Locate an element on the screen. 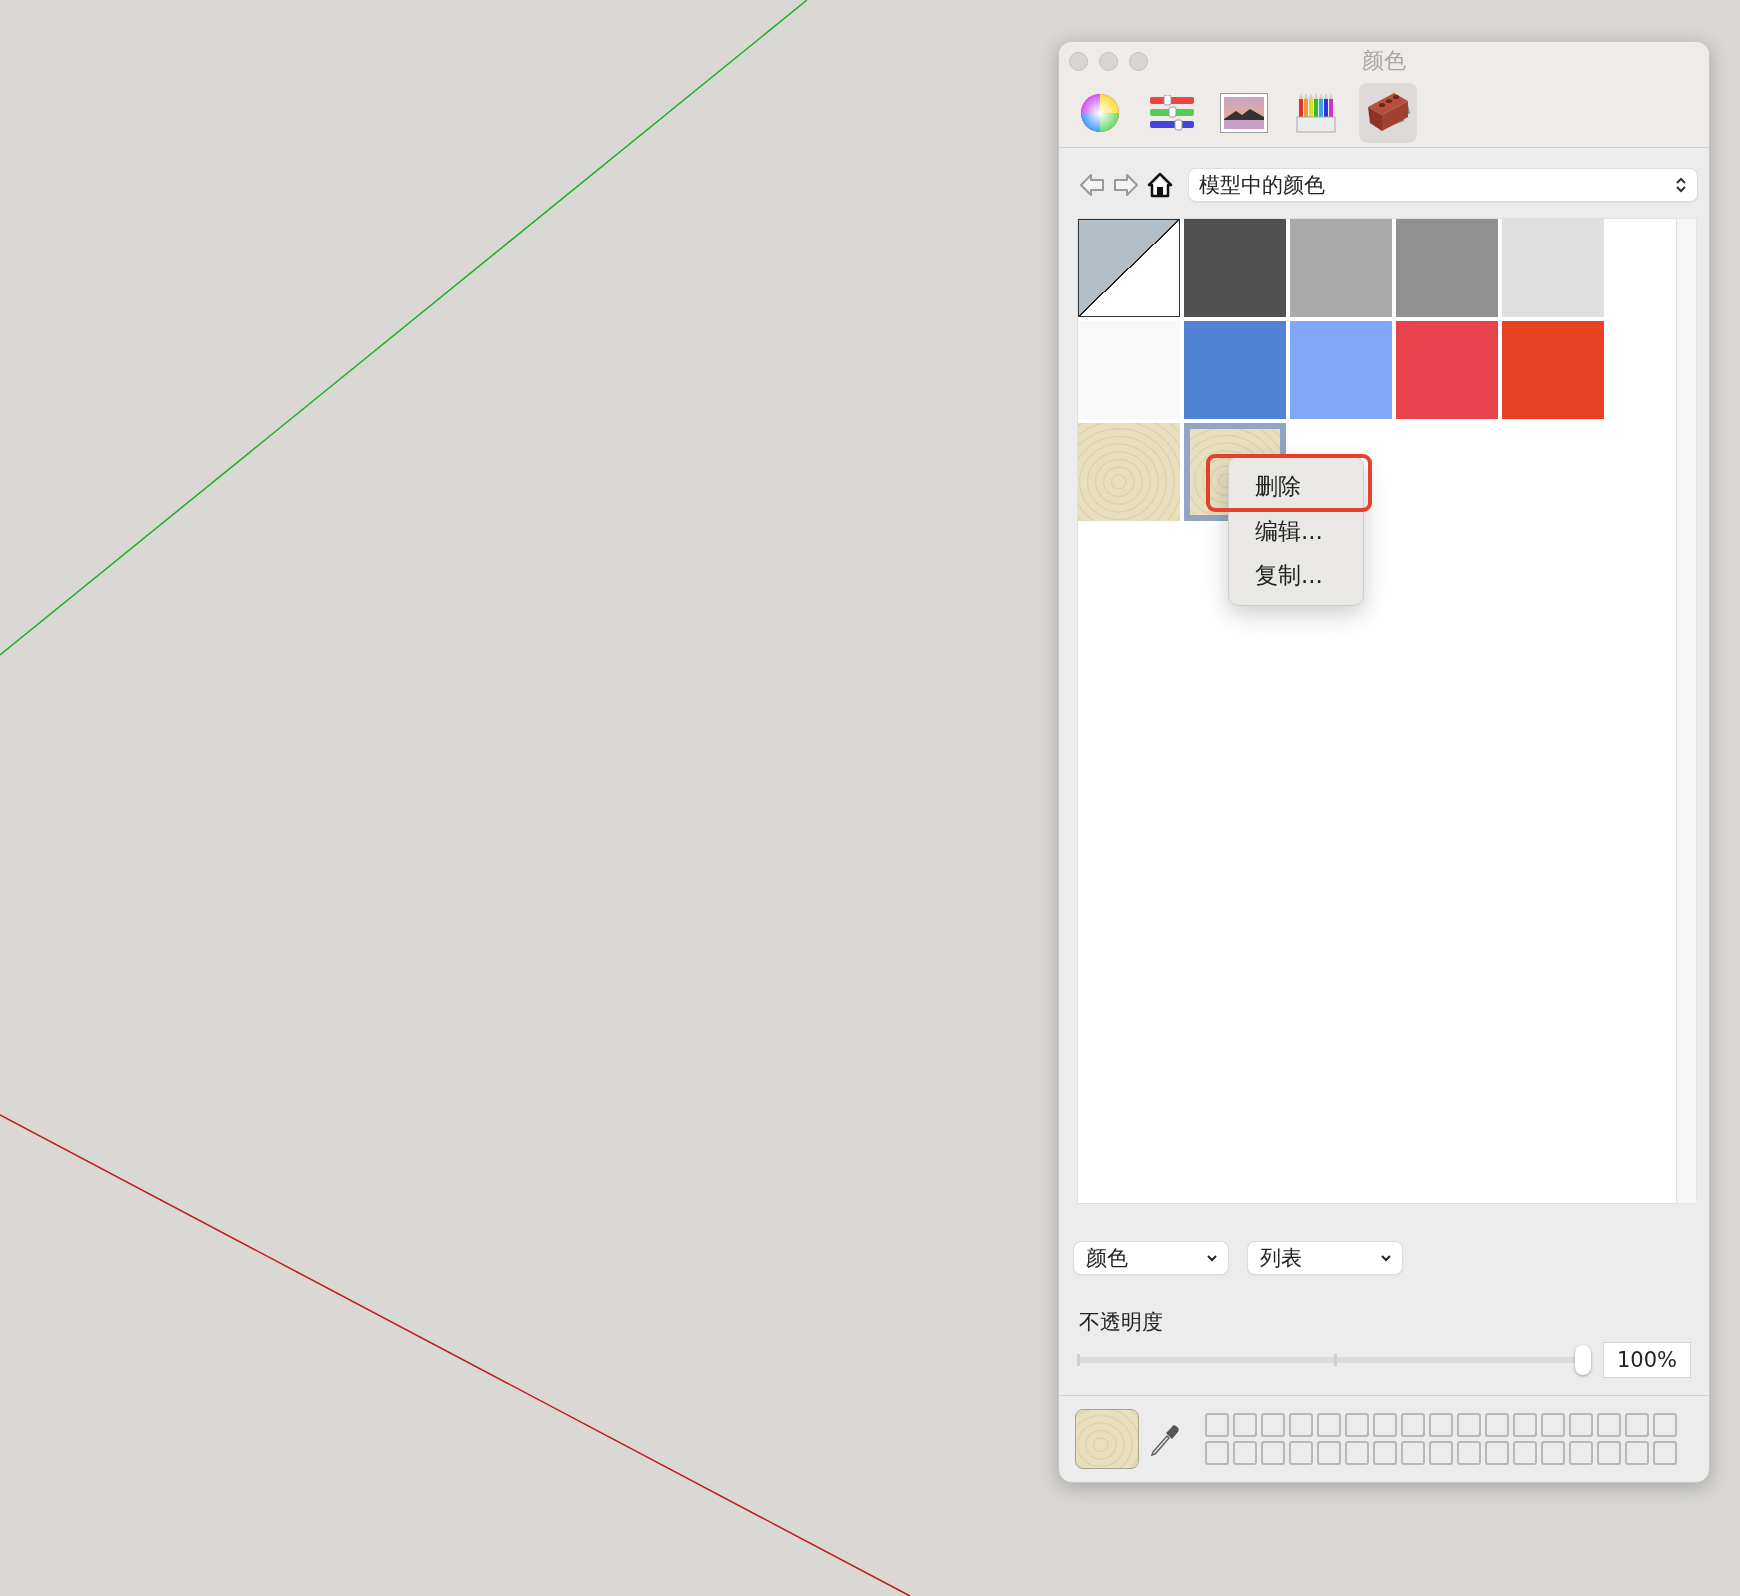 This screenshot has height=1596, width=1740. sliders-icon is located at coordinates (1172, 113).